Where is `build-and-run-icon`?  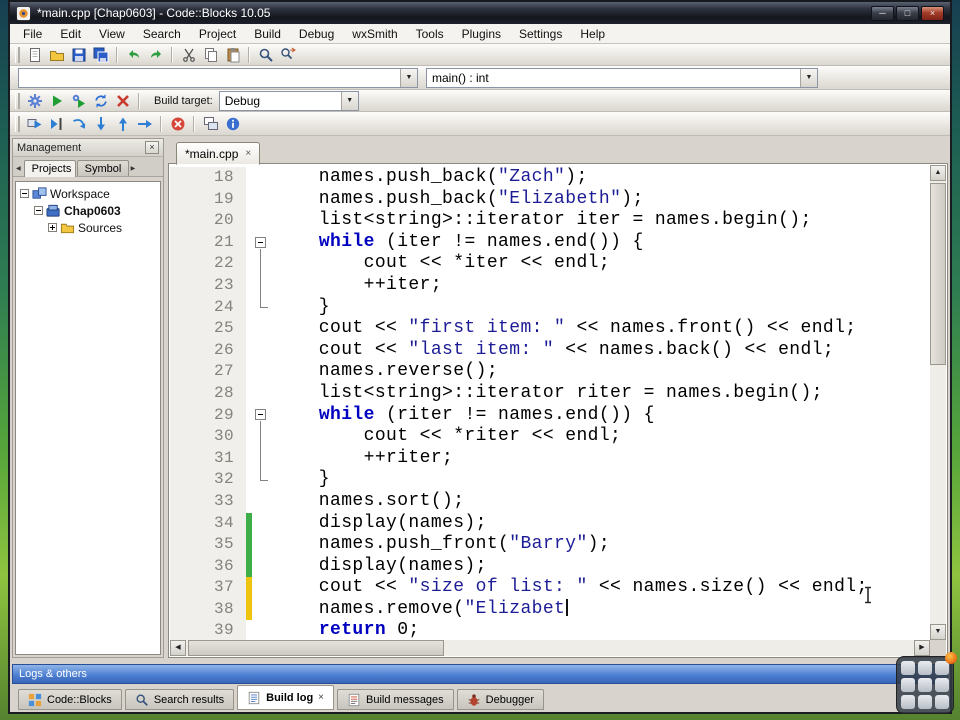
build-and-run-icon is located at coordinates (78, 100).